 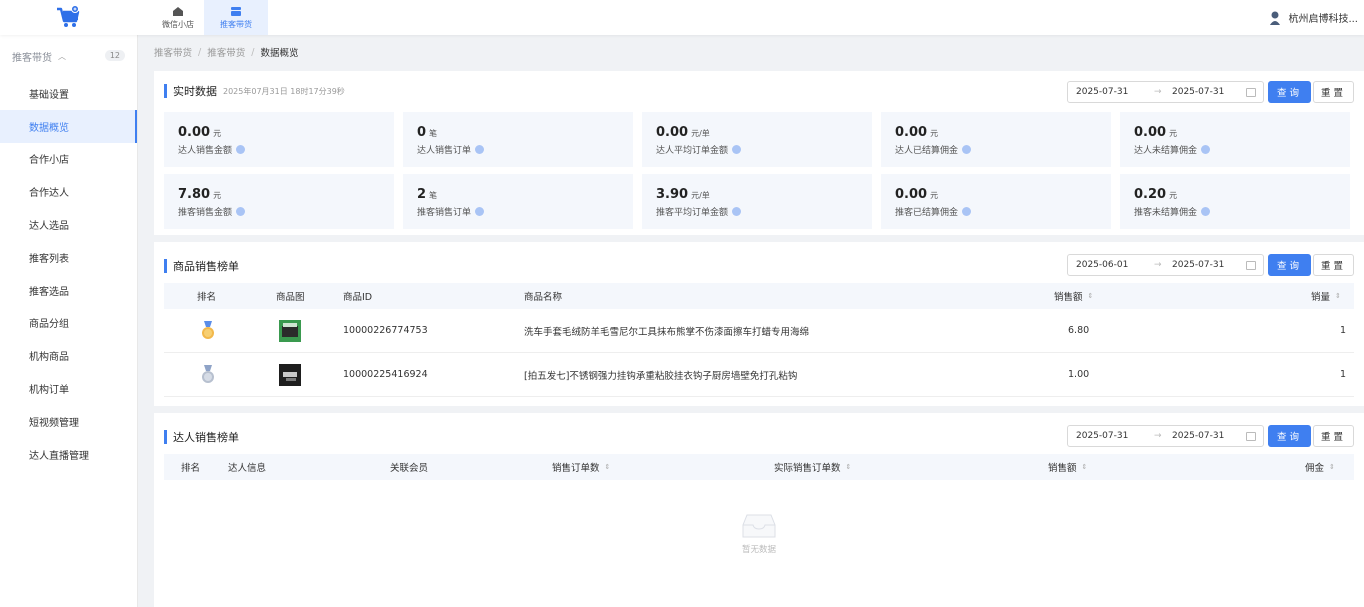 What do you see at coordinates (518, 201) in the screenshot?
I see `stat-card: 2 笔推客销售订单` at bounding box center [518, 201].